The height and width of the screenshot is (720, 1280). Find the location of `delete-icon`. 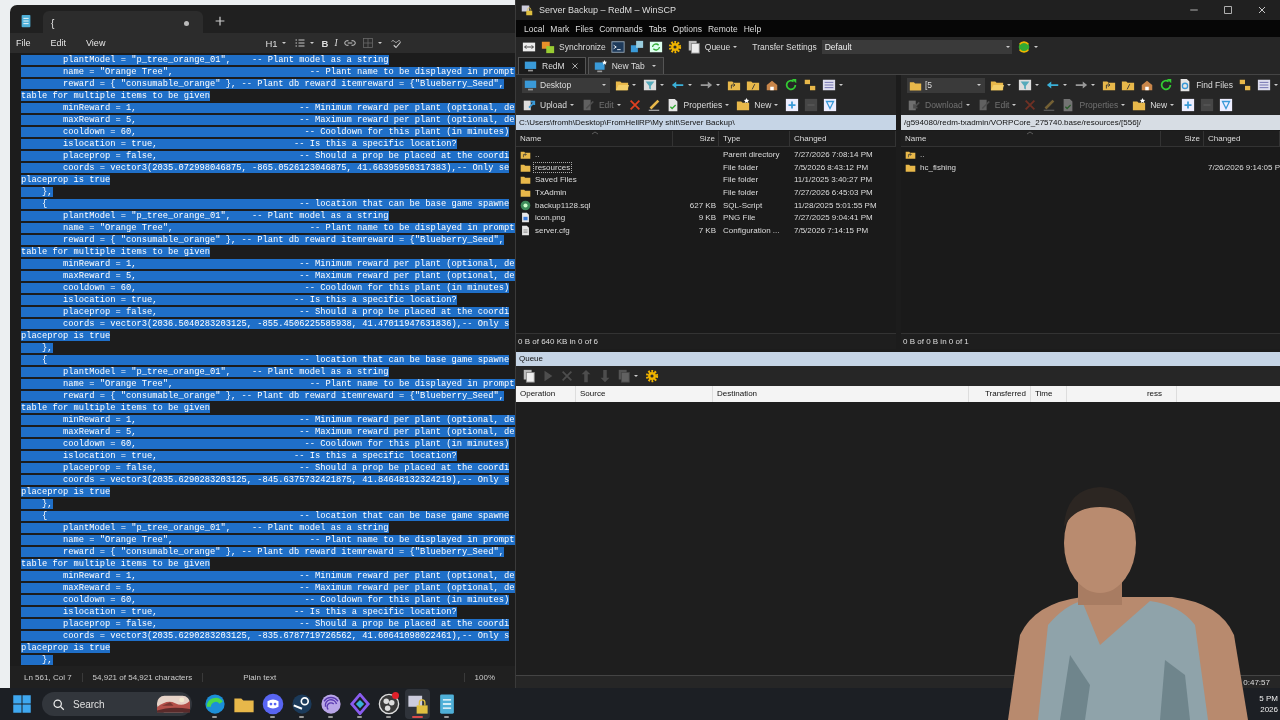

delete-icon is located at coordinates (634, 105).